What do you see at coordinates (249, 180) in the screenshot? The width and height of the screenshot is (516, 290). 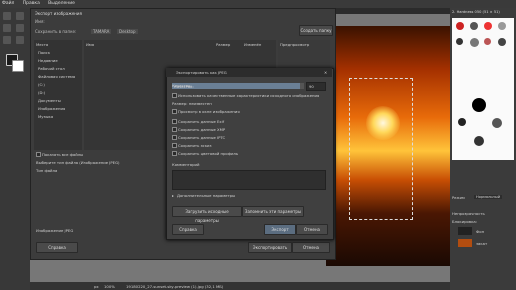 I see `comment-textarea` at bounding box center [249, 180].